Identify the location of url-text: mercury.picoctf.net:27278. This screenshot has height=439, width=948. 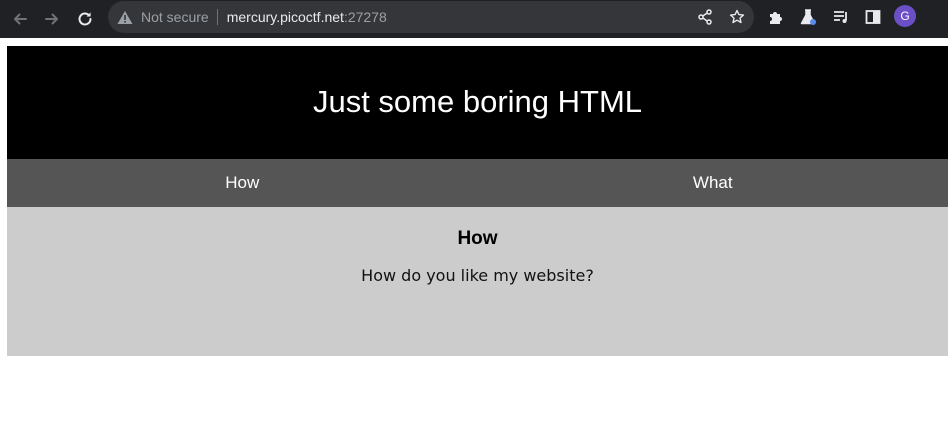
(307, 17).